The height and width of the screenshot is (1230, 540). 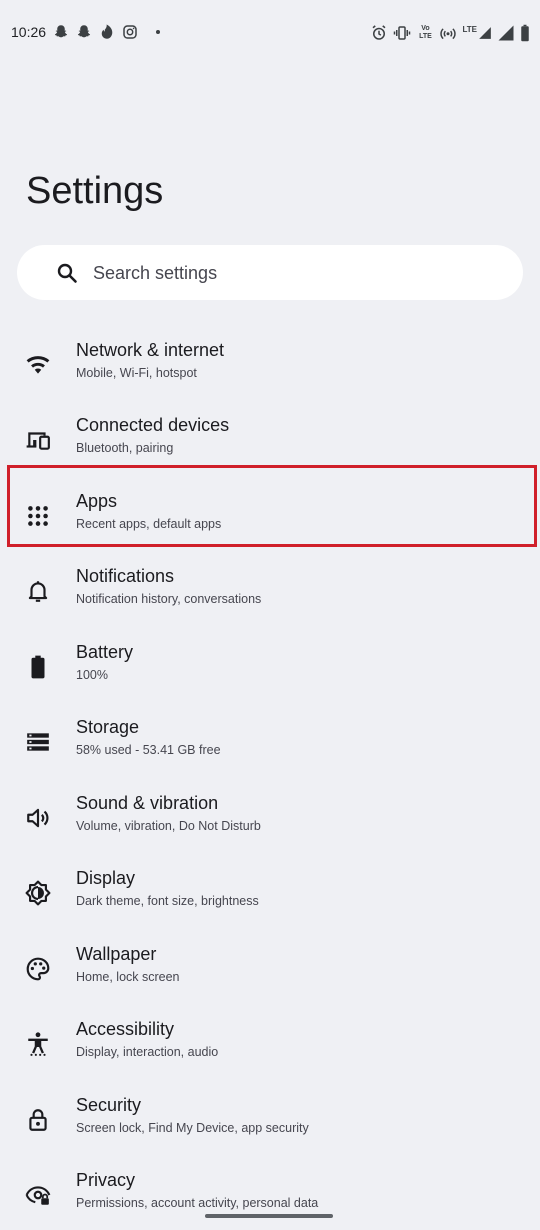 What do you see at coordinates (270, 969) in the screenshot?
I see `settings-item-wallpaper: Wallpaper Home, lock screen` at bounding box center [270, 969].